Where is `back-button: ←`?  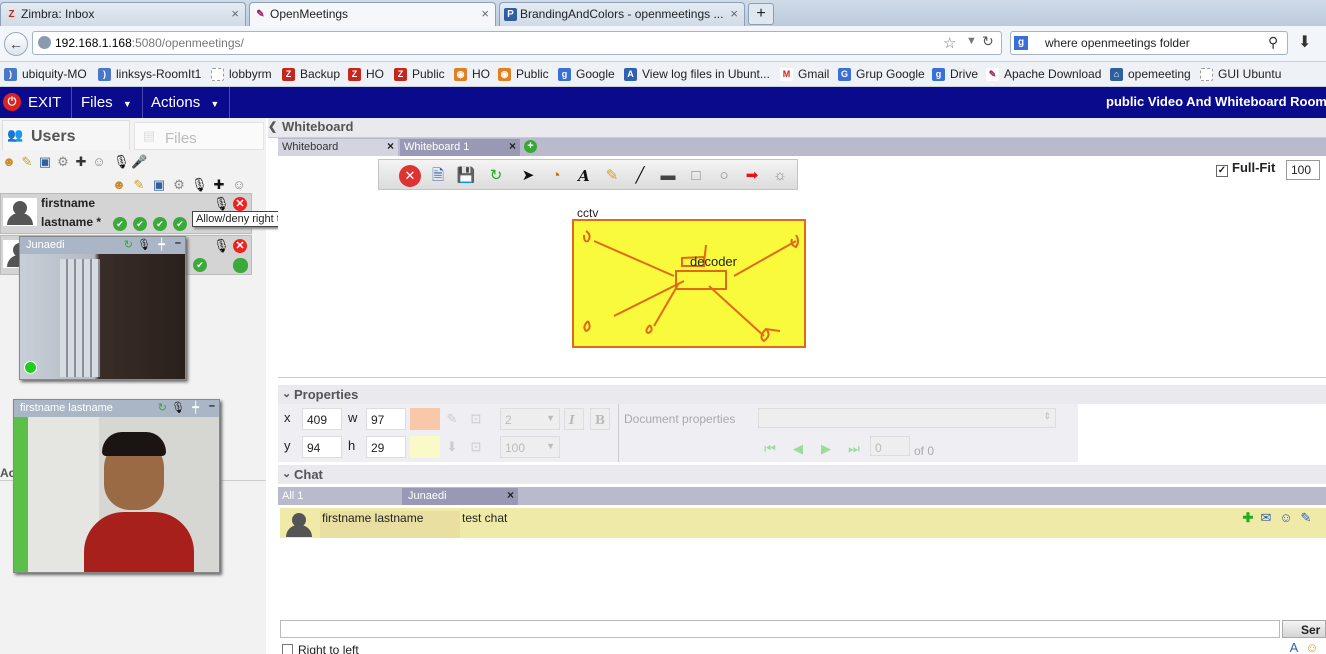 back-button: ← is located at coordinates (16, 44).